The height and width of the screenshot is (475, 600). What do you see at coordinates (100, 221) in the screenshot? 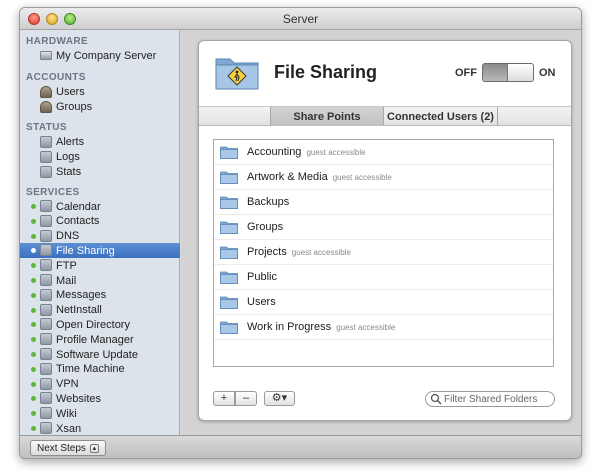
I see `sidebar-item-contacts: Contacts` at bounding box center [100, 221].